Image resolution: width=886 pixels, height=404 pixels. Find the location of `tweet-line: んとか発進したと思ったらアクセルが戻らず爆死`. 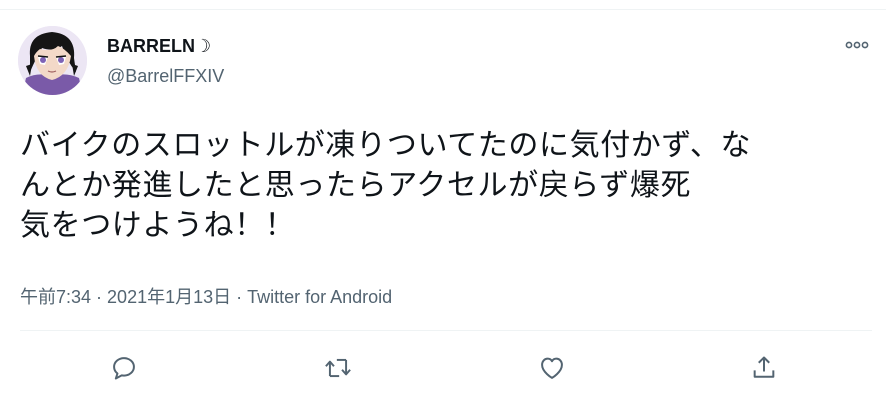

tweet-line: んとか発進したと思ったらアクセルが戻らず爆死 is located at coordinates (356, 185).